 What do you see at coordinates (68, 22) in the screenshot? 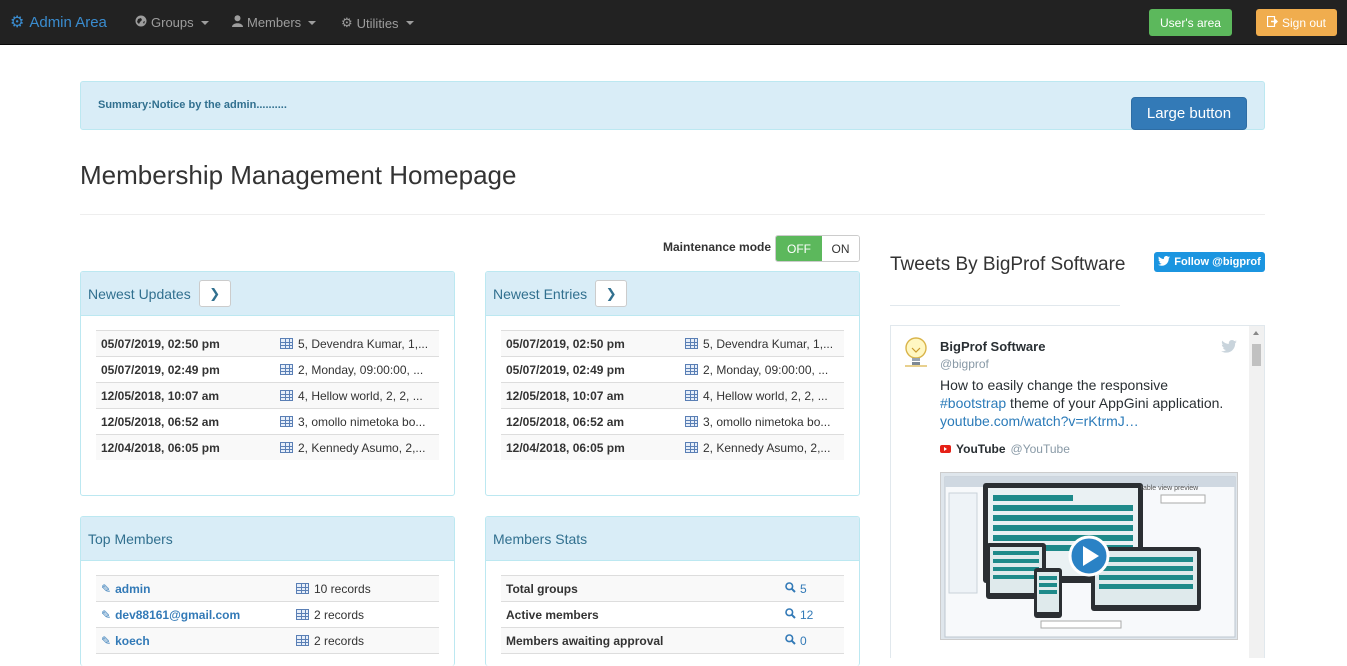
I see `brand-label: Admin Area` at bounding box center [68, 22].